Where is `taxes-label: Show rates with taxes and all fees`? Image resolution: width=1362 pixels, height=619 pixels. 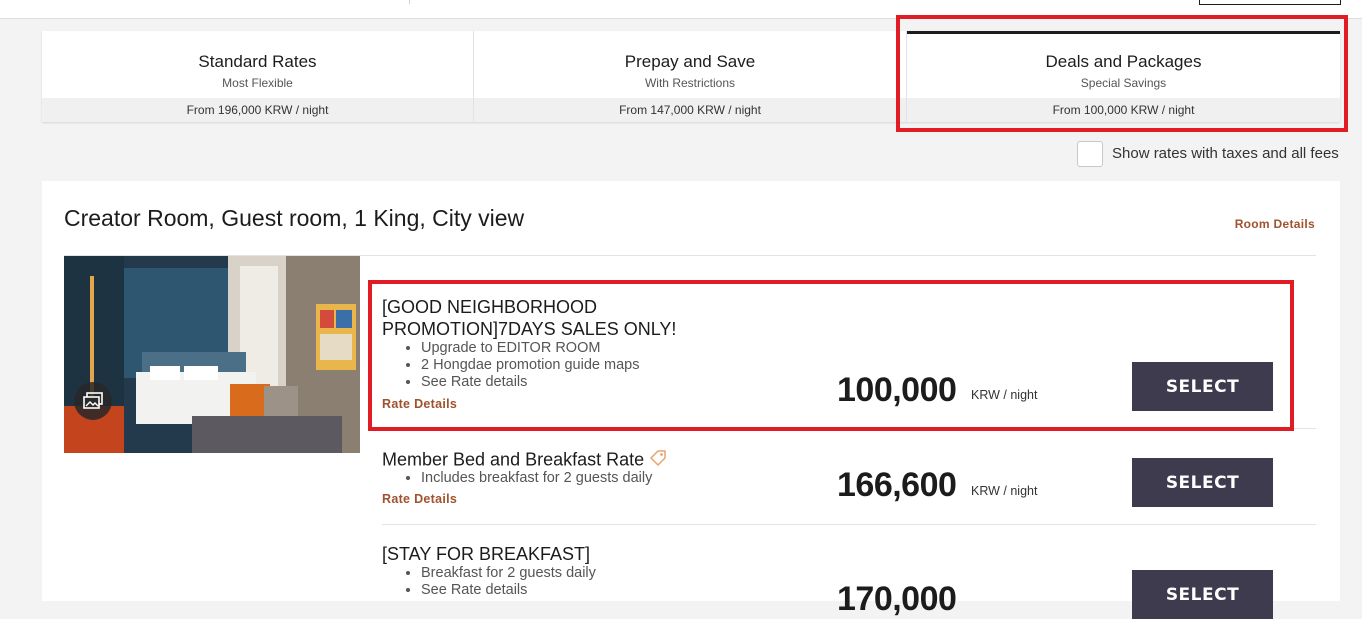 taxes-label: Show rates with taxes and all fees is located at coordinates (1225, 153).